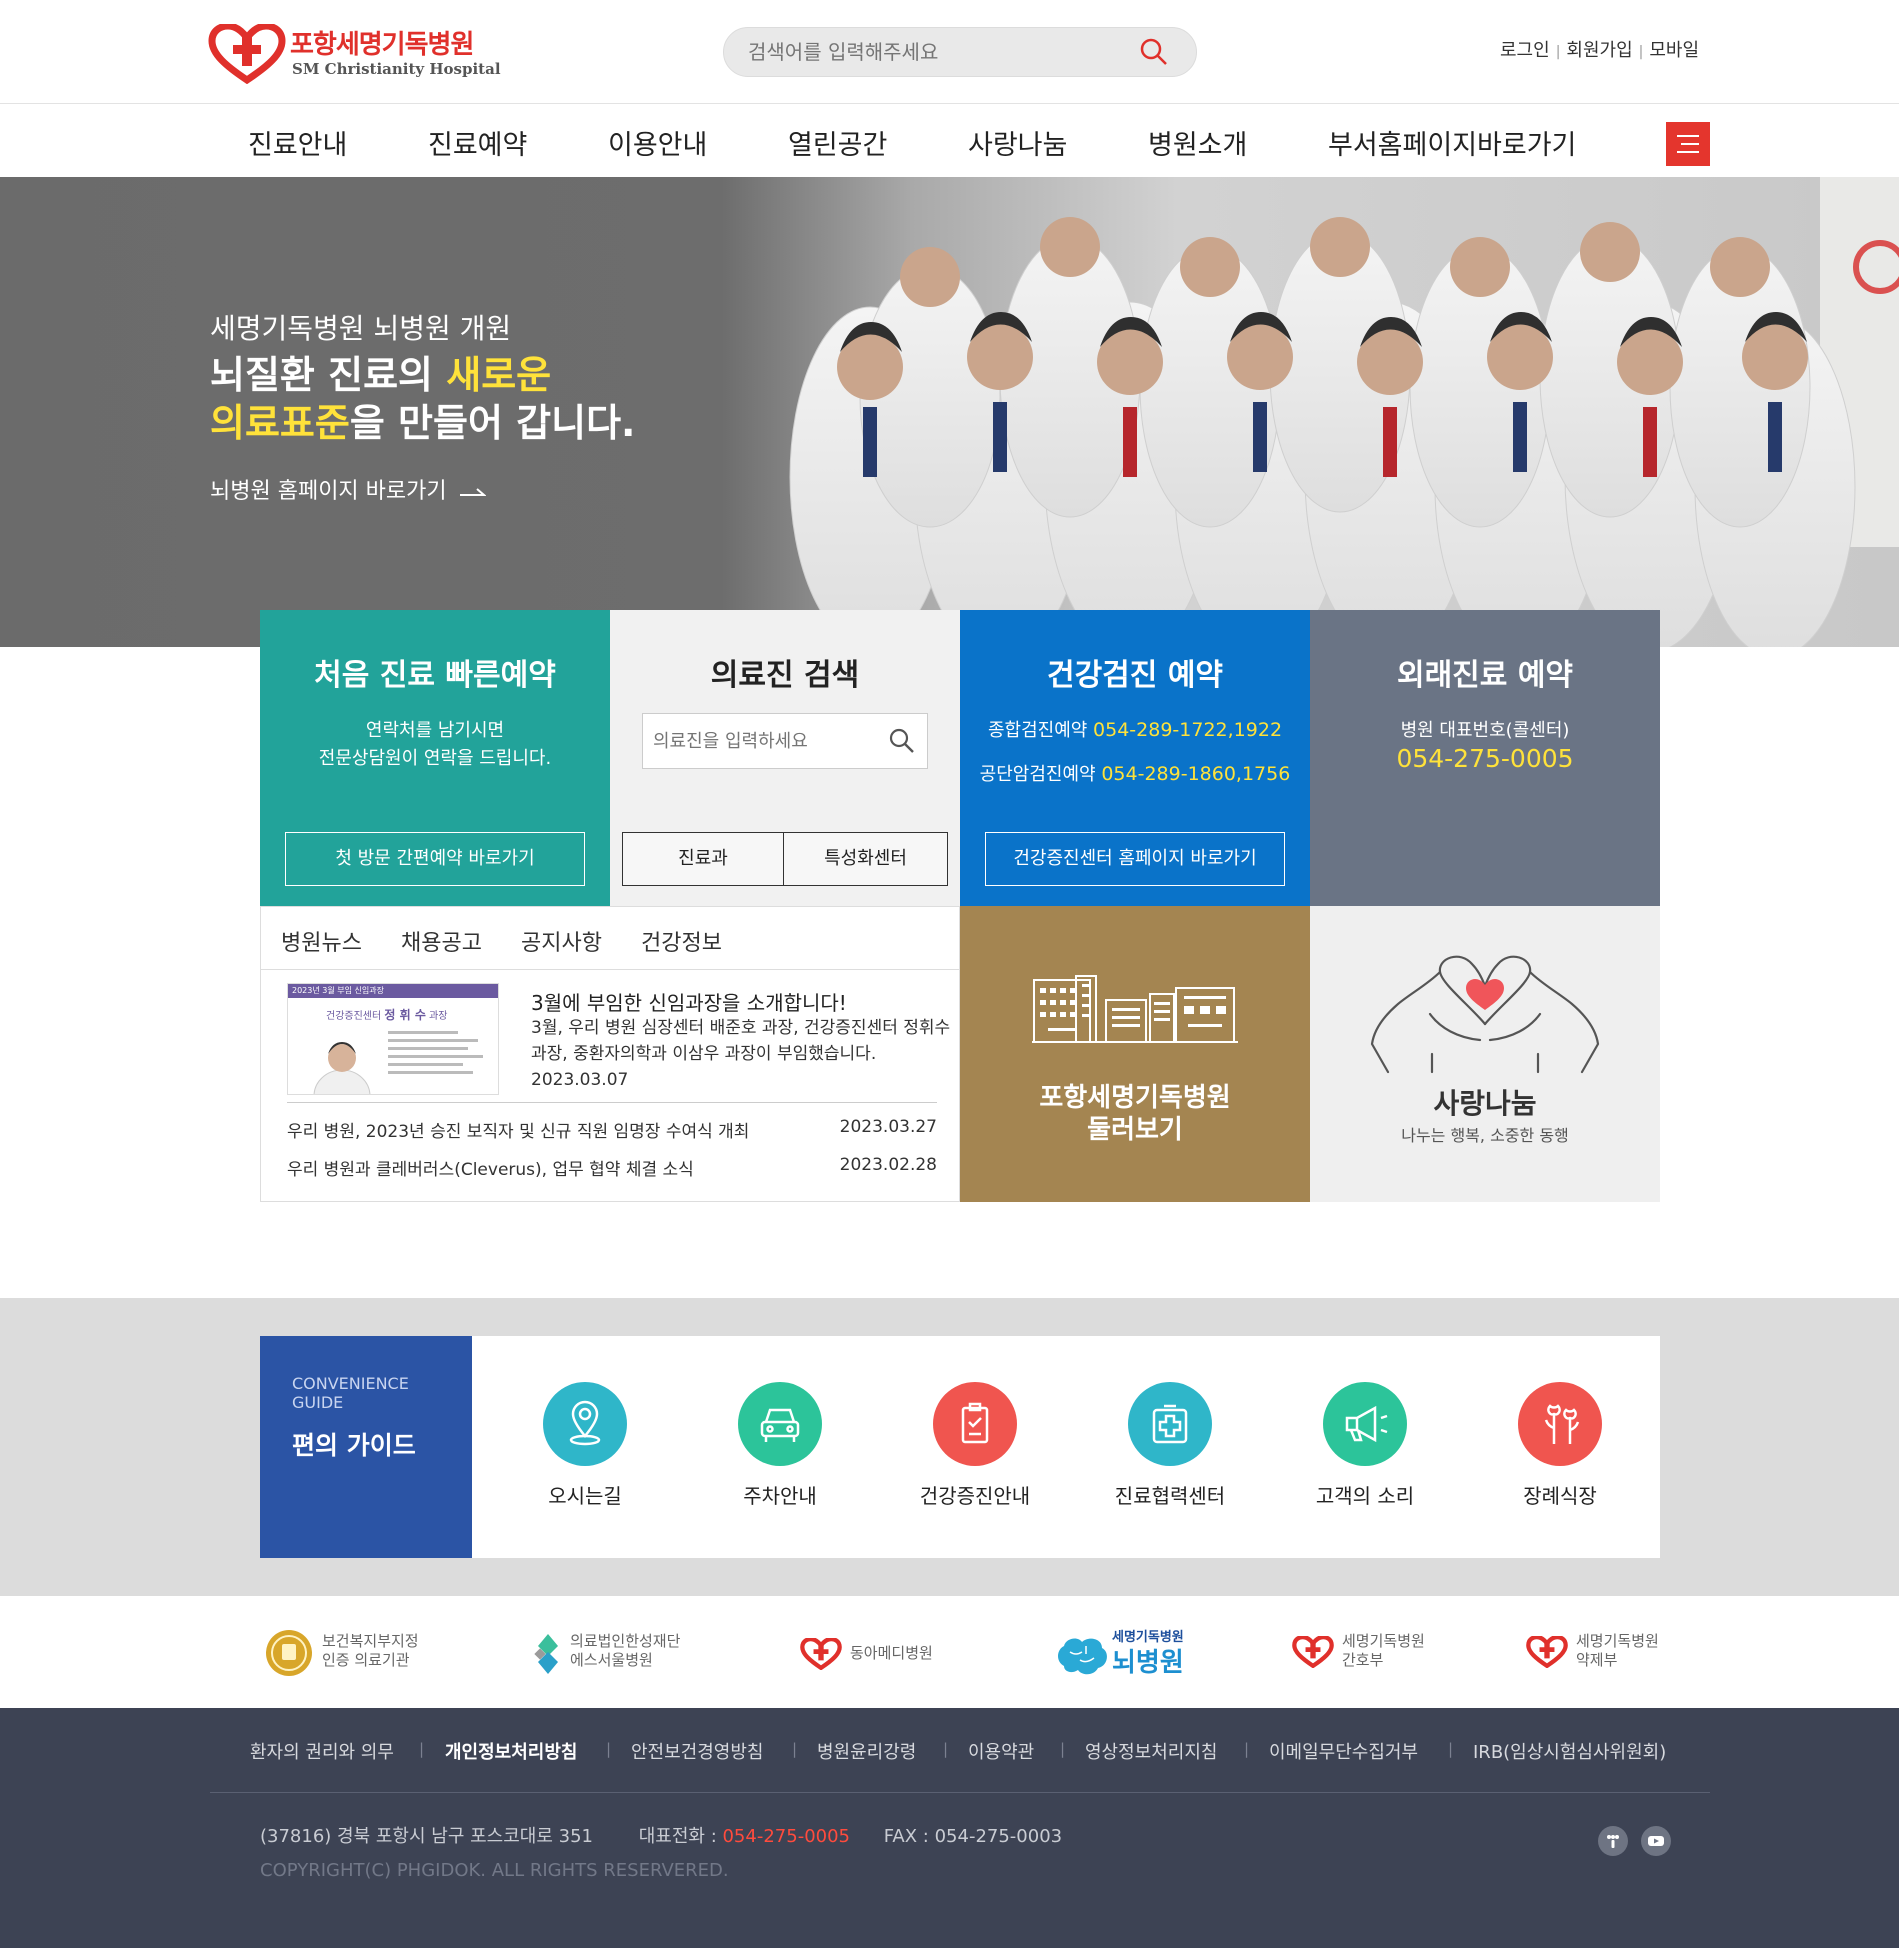 This screenshot has width=1899, height=1948. What do you see at coordinates (680, 1836) in the screenshot?
I see `footer-tel-label: 대표전화 :` at bounding box center [680, 1836].